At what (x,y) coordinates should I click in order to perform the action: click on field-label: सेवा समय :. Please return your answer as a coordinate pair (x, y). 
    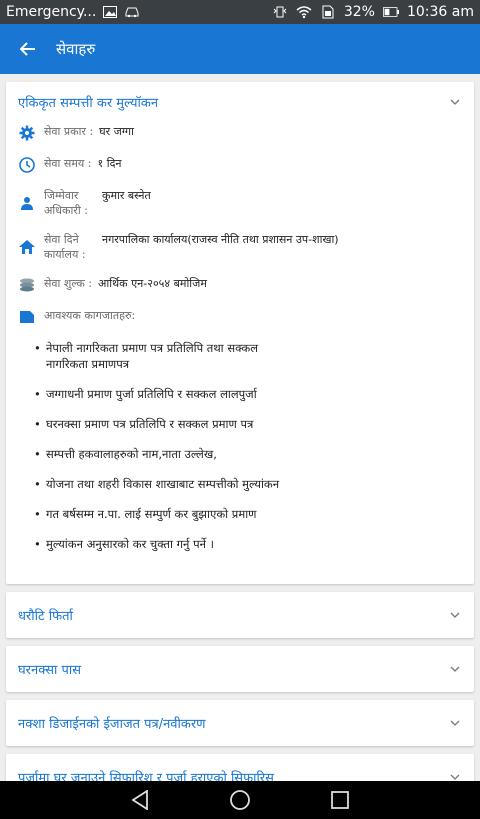
    Looking at the image, I should click on (68, 163).